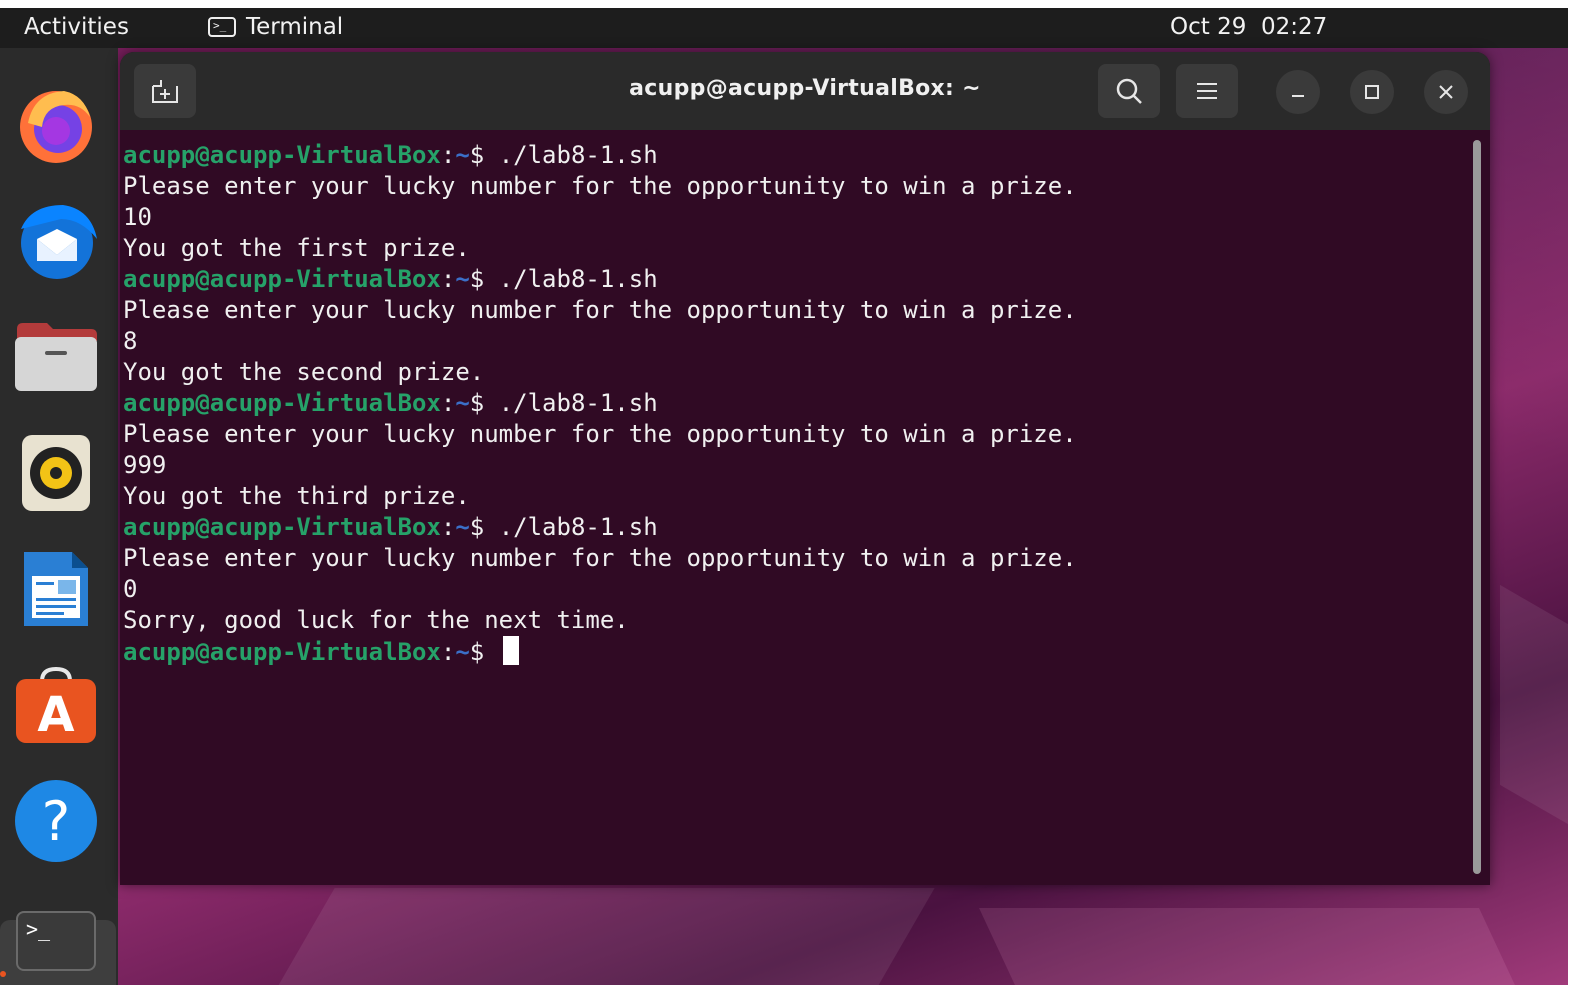  I want to click on dock-item-firefox, so click(56, 125).